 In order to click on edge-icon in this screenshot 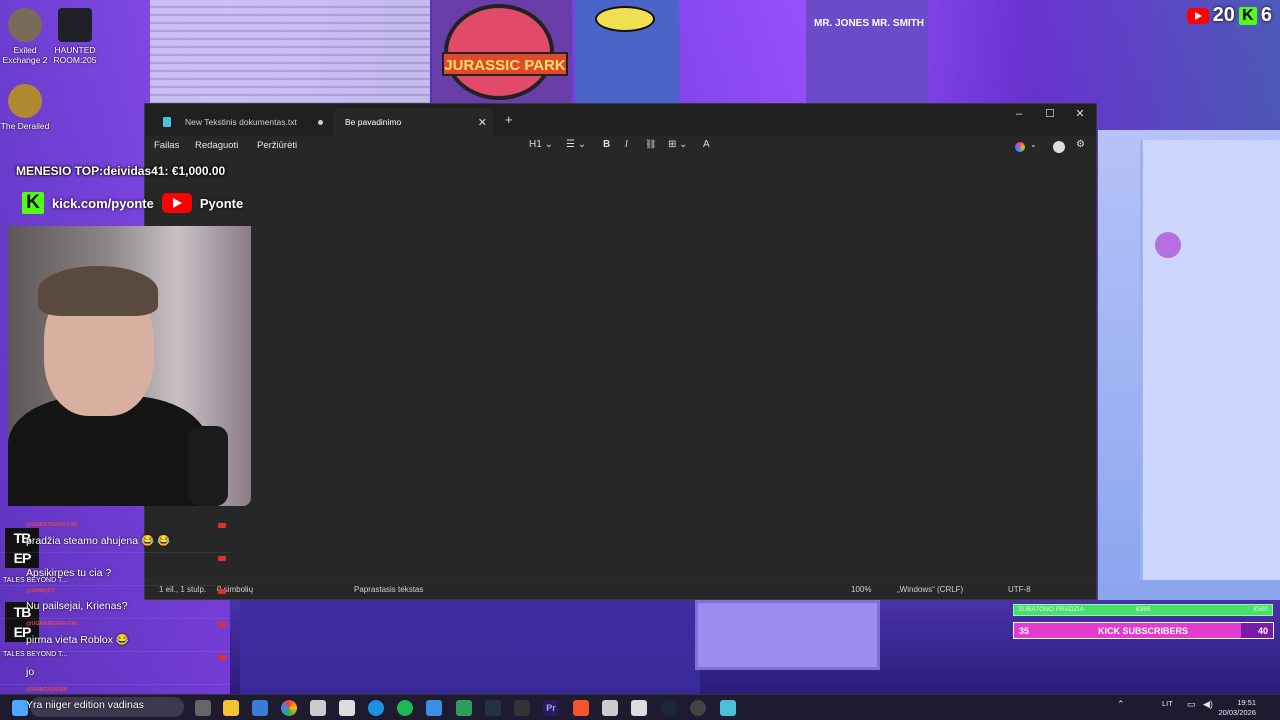, I will do `click(376, 708)`.